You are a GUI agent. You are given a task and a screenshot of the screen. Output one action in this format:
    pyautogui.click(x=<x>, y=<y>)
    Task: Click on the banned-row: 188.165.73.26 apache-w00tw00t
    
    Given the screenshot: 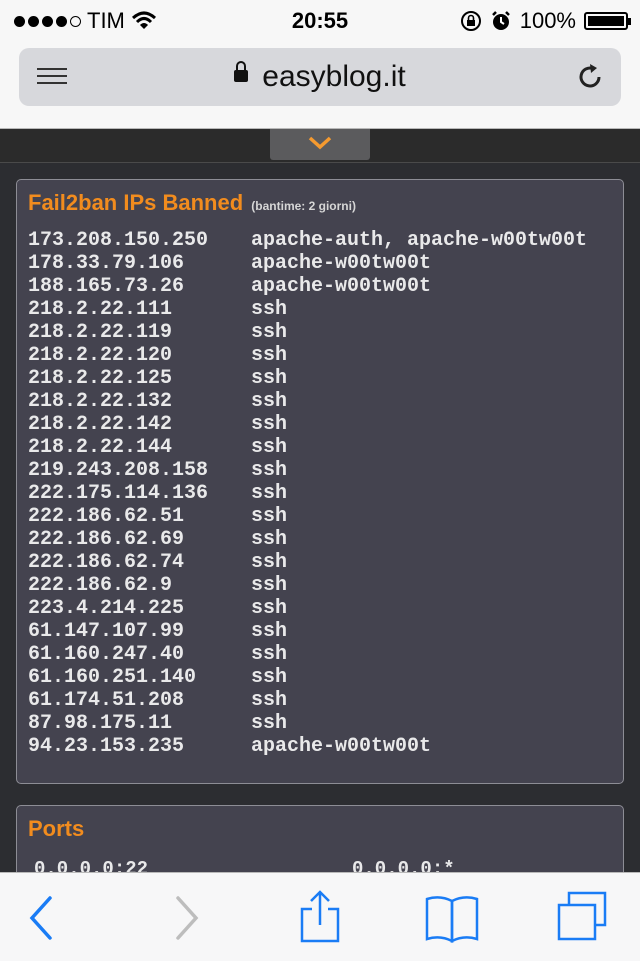 What is the action you would take?
    pyautogui.click(x=307, y=286)
    